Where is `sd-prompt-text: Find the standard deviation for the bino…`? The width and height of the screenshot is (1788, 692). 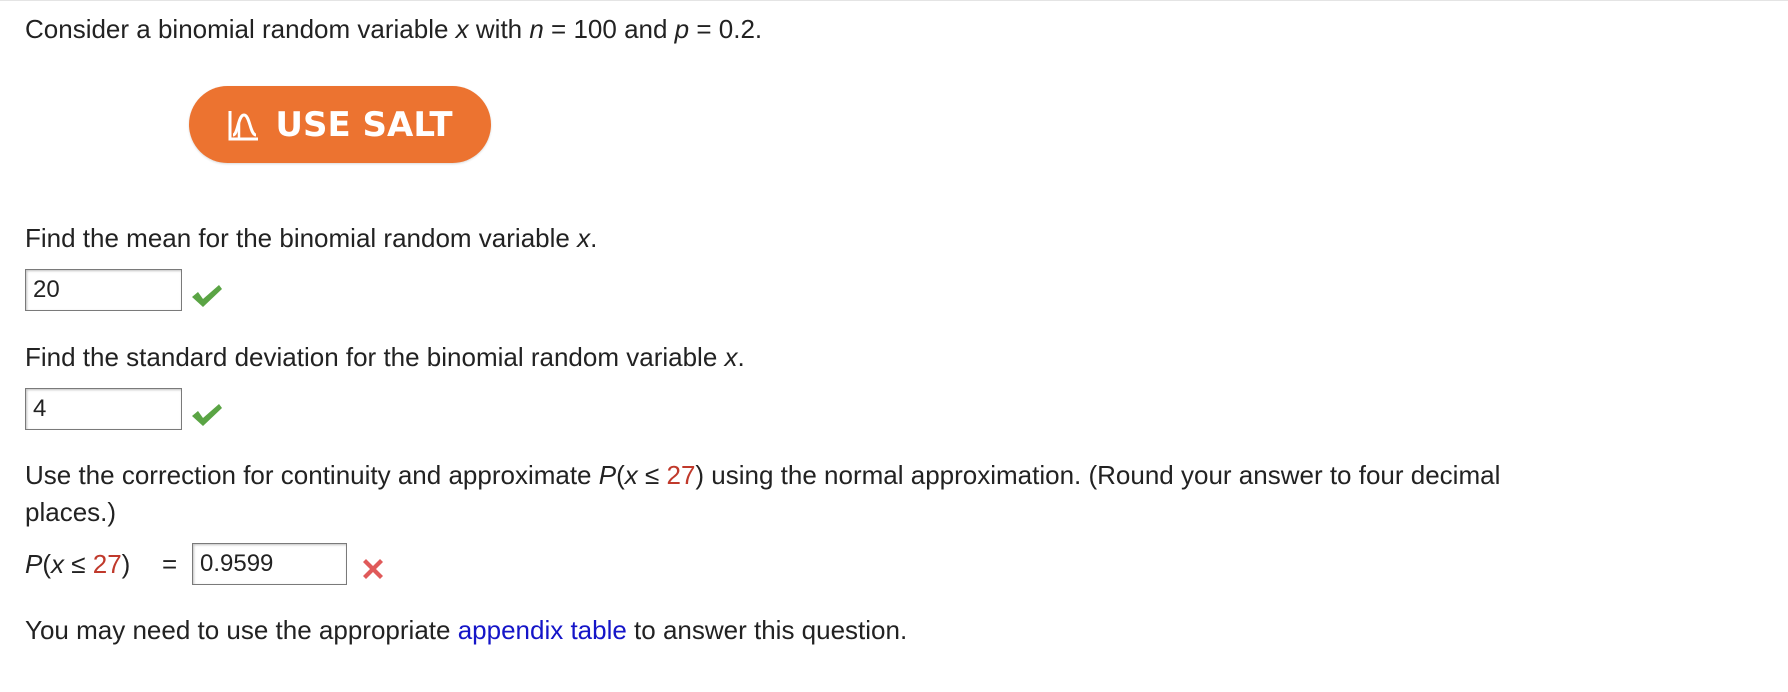
sd-prompt-text: Find the standard deviation for the bino… is located at coordinates (375, 357).